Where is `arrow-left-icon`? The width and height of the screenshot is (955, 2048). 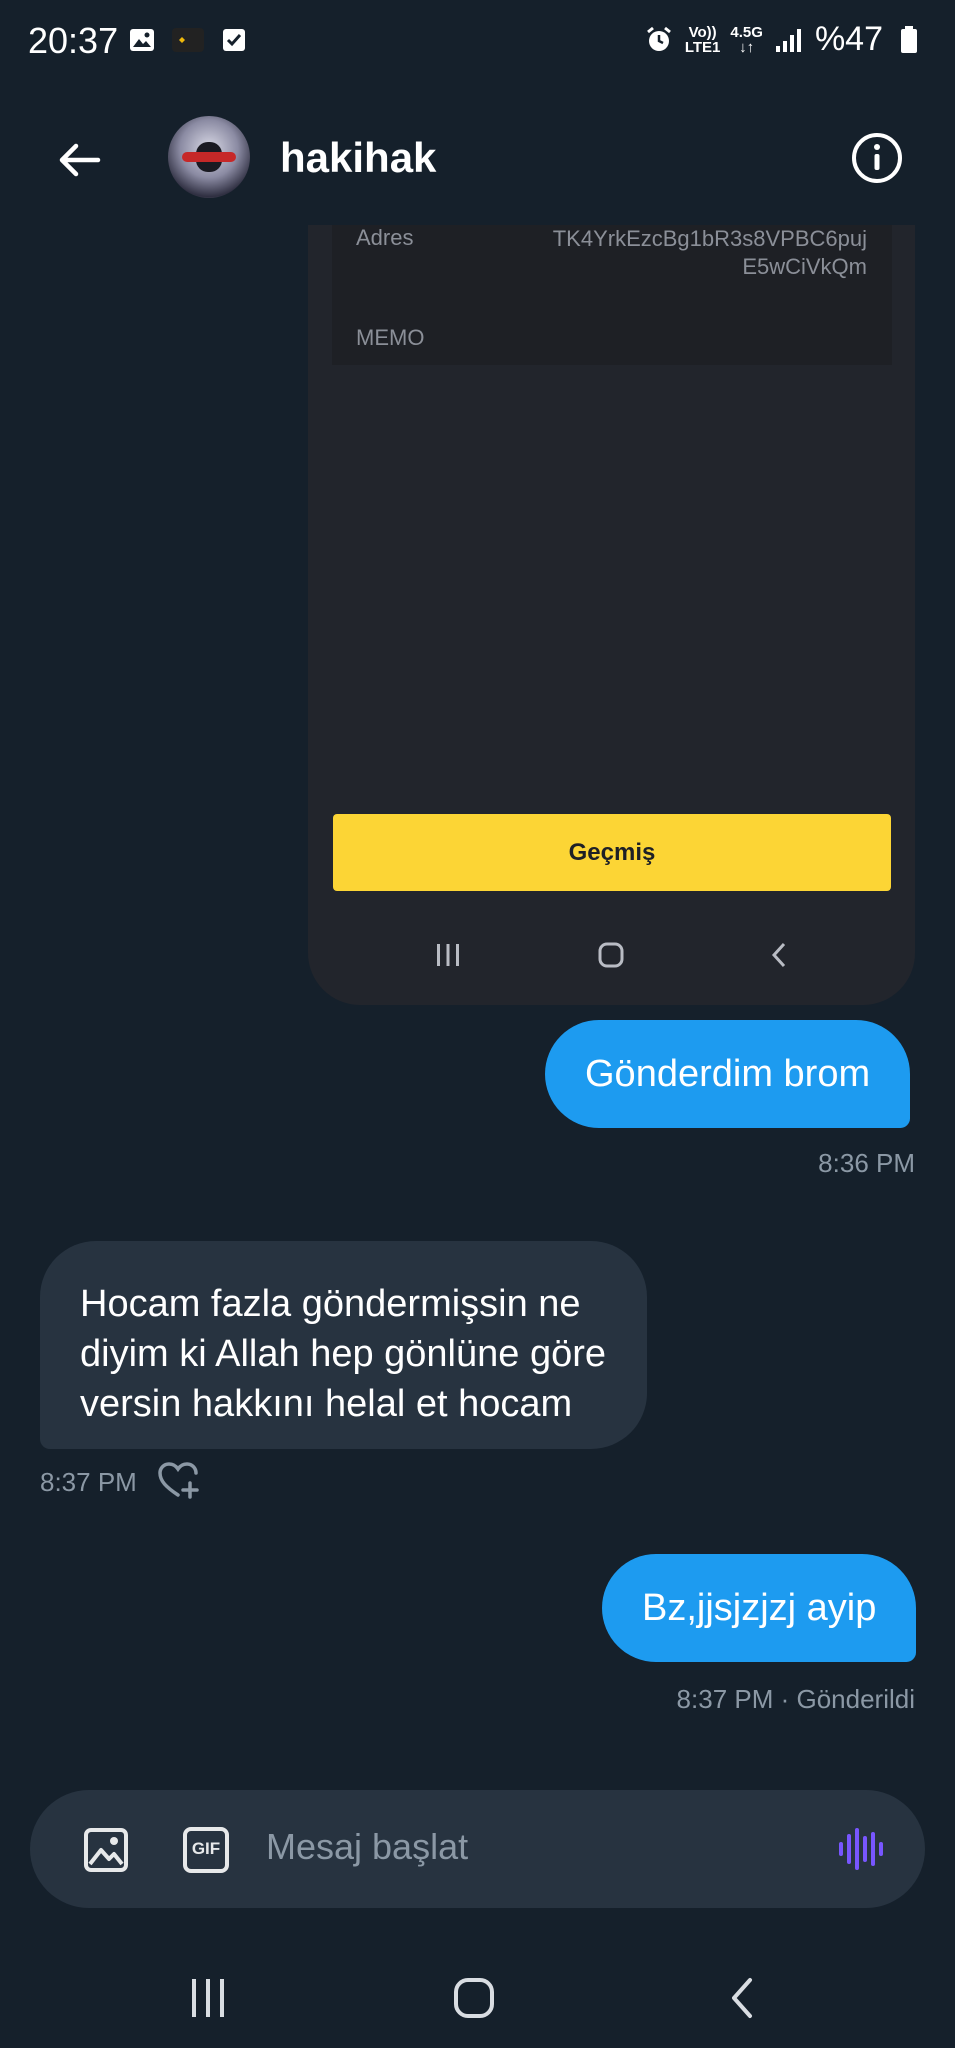
arrow-left-icon is located at coordinates (80, 160).